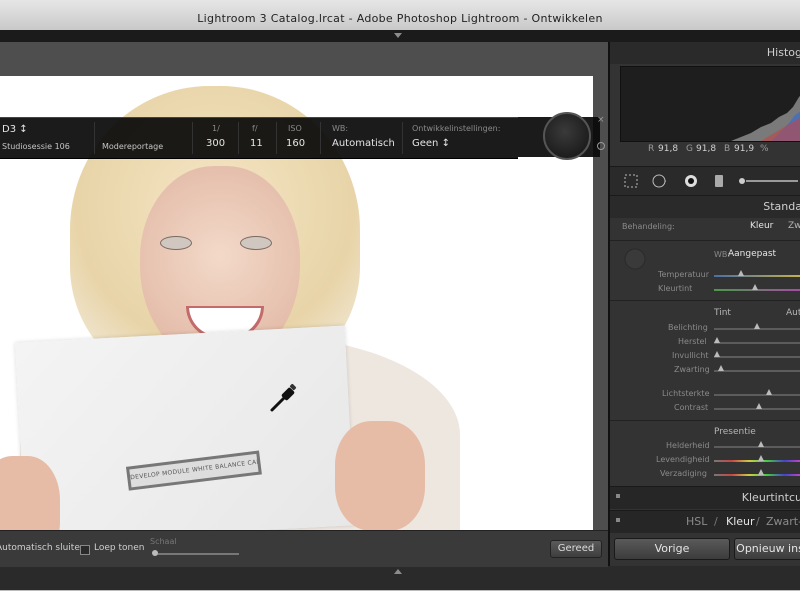 This screenshot has height=600, width=800. Describe the element at coordinates (757, 461) in the screenshot. I see `vibrance-slider` at that location.